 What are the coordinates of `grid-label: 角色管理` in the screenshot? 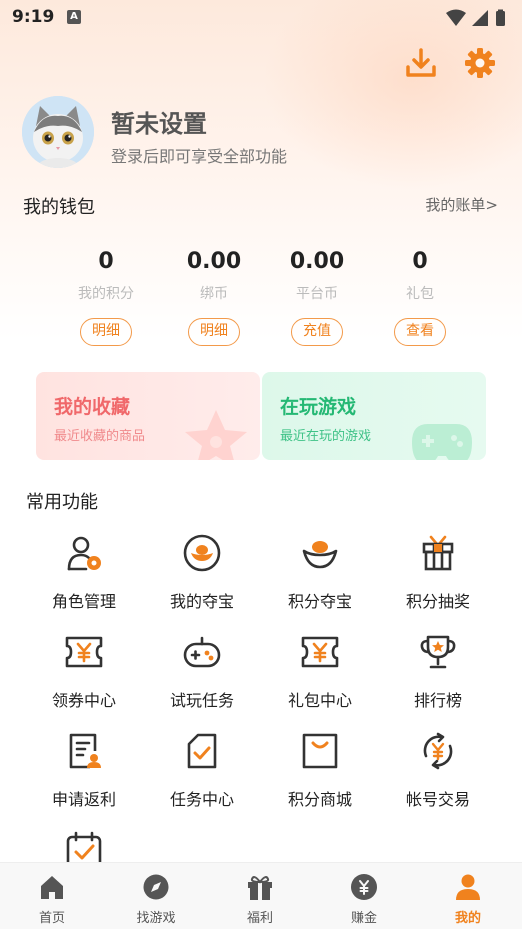 It's located at (83, 601).